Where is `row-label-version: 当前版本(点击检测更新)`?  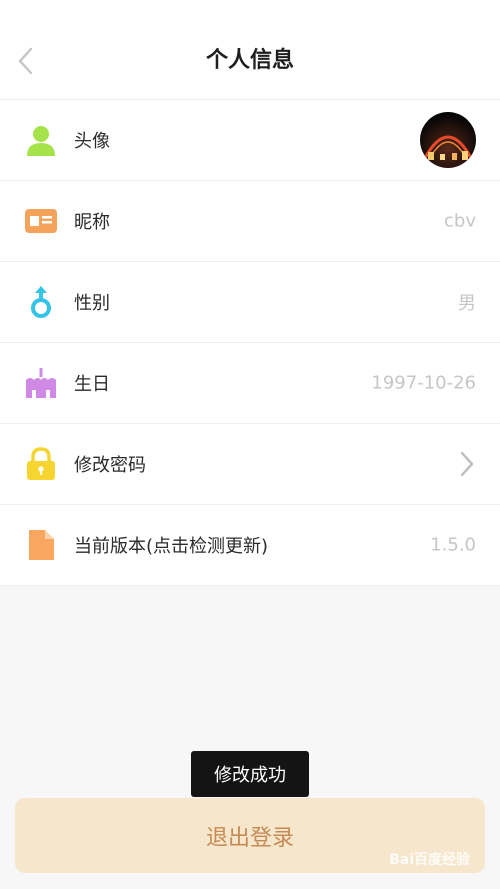 row-label-version: 当前版本(点击检测更新) is located at coordinates (171, 546).